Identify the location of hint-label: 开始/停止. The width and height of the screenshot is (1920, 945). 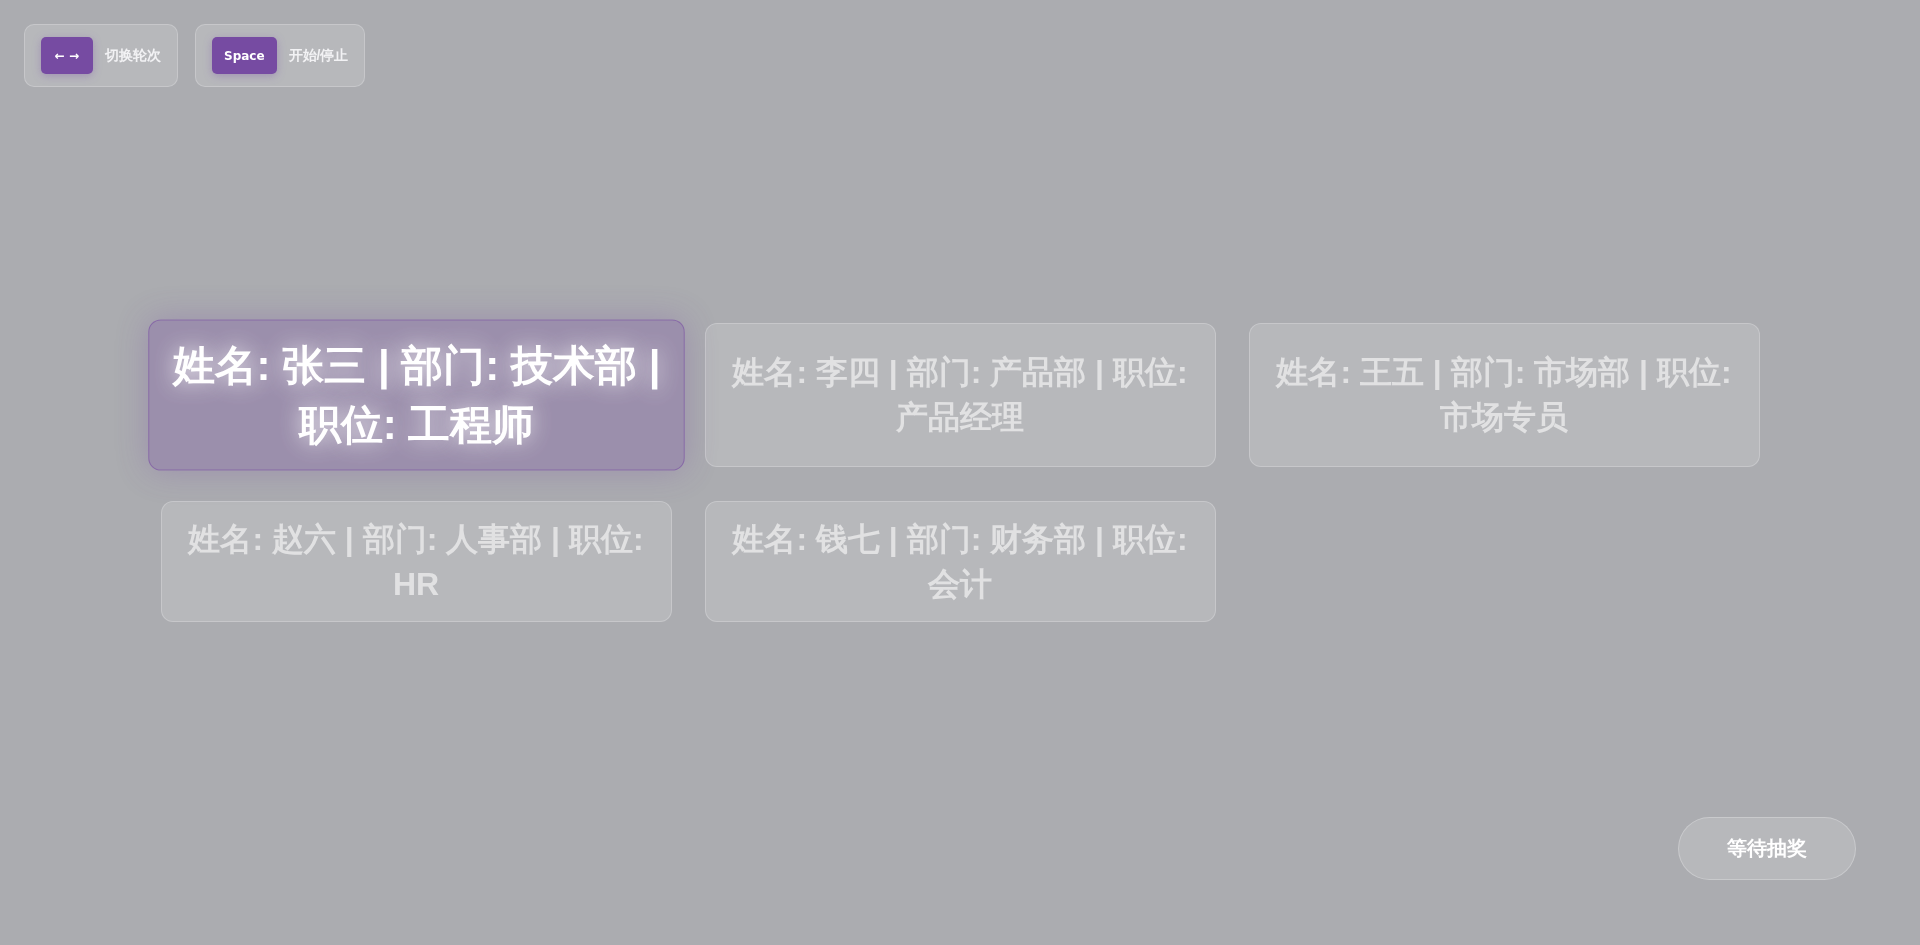
(318, 55).